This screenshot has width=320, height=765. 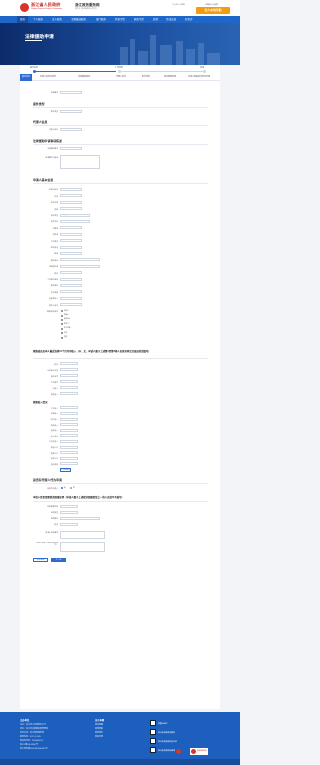 What do you see at coordinates (71, 241) in the screenshot?
I see `applicant-field-8-input` at bounding box center [71, 241].